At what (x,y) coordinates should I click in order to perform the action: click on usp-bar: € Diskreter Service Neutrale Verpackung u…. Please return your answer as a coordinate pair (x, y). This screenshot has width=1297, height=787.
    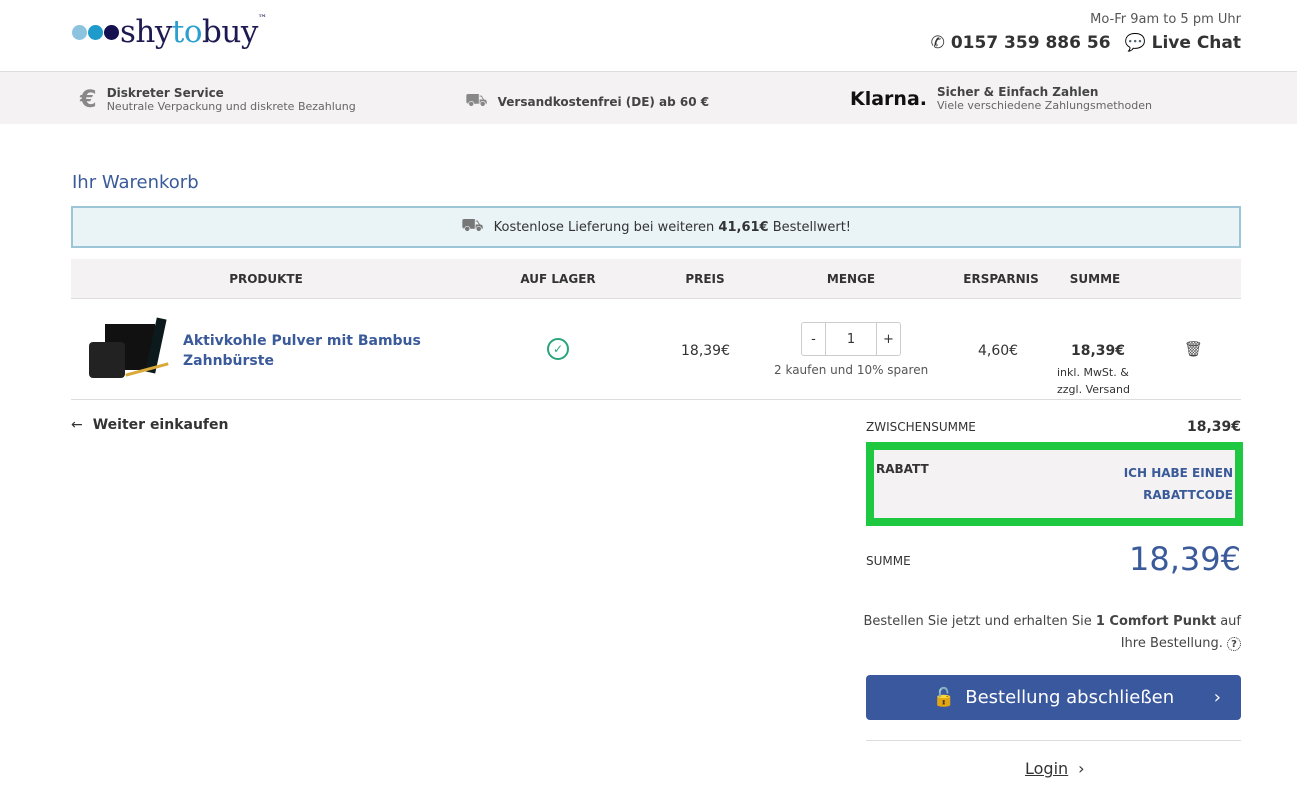
    Looking at the image, I should click on (648, 97).